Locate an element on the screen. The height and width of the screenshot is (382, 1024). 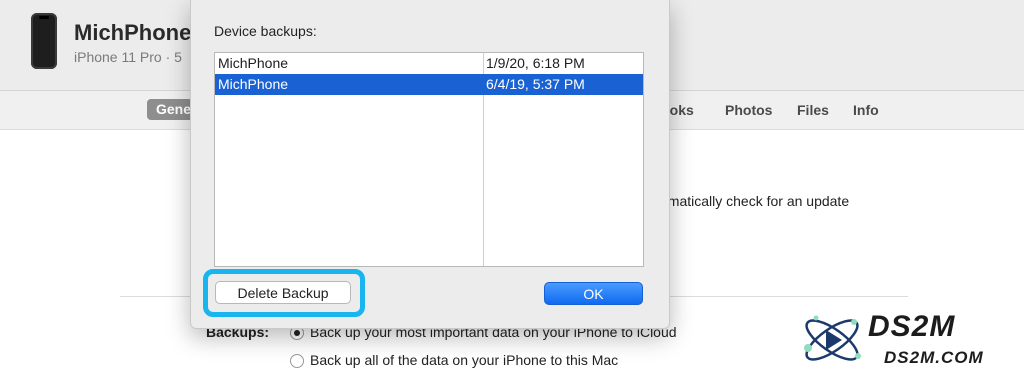
backup-date: 1/9/20, 6:18 PM is located at coordinates (535, 63).